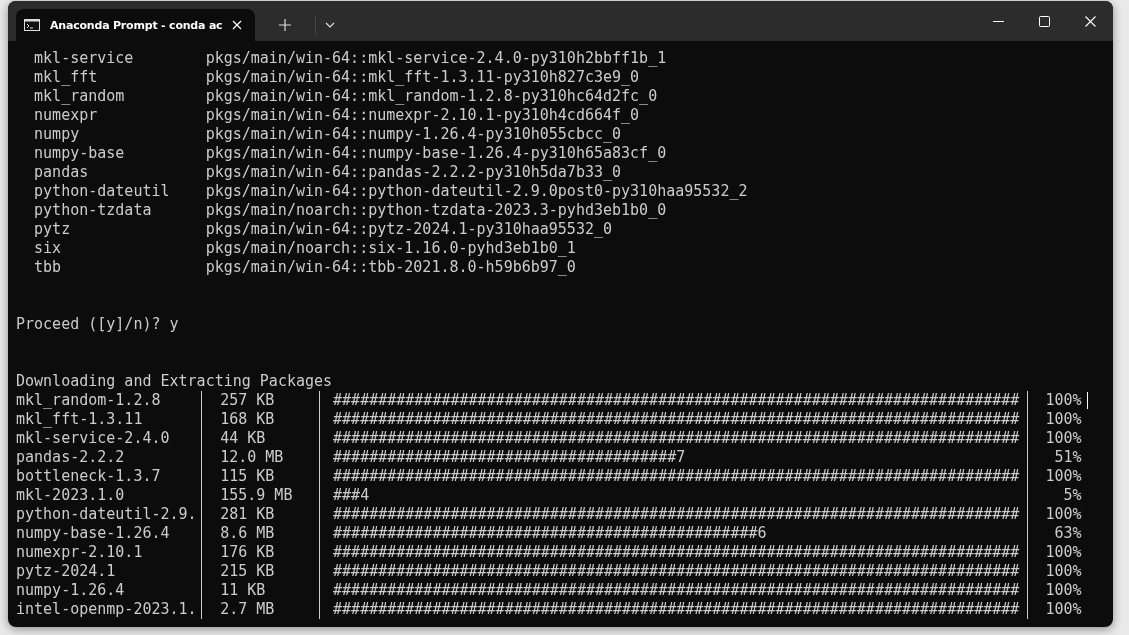 The width and height of the screenshot is (1129, 635). What do you see at coordinates (256, 495) in the screenshot?
I see `download-size: 155.9 MB` at bounding box center [256, 495].